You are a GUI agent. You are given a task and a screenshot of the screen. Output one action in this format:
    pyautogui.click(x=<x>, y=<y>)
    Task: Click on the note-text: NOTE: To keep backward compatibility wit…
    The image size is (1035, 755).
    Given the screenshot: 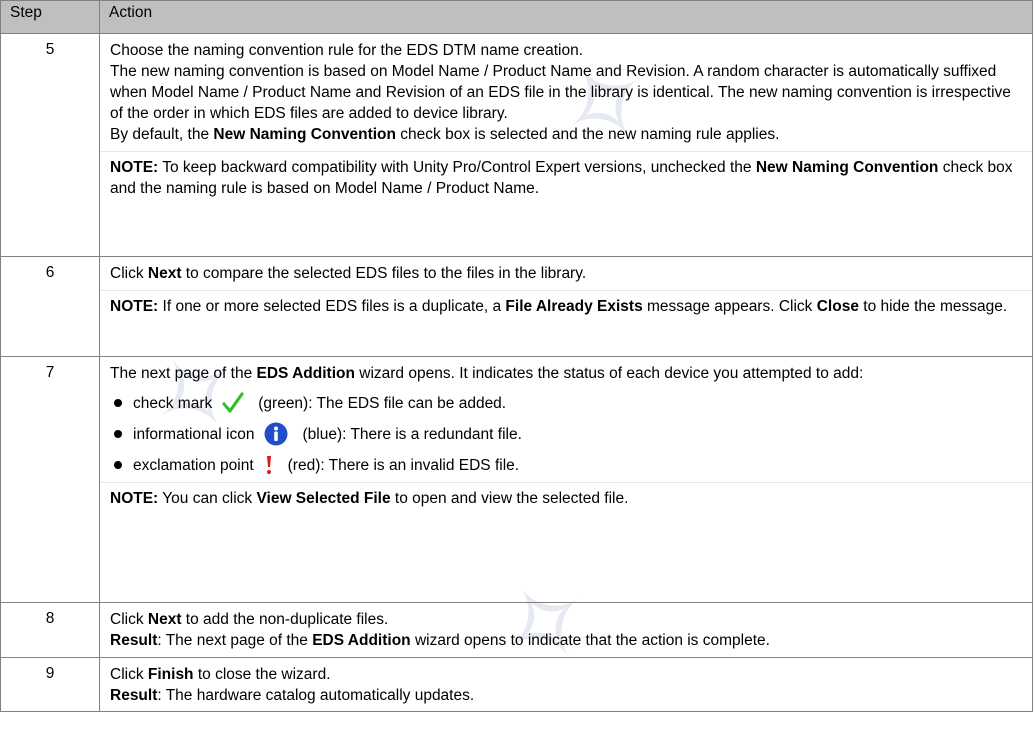 What is the action you would take?
    pyautogui.click(x=561, y=178)
    